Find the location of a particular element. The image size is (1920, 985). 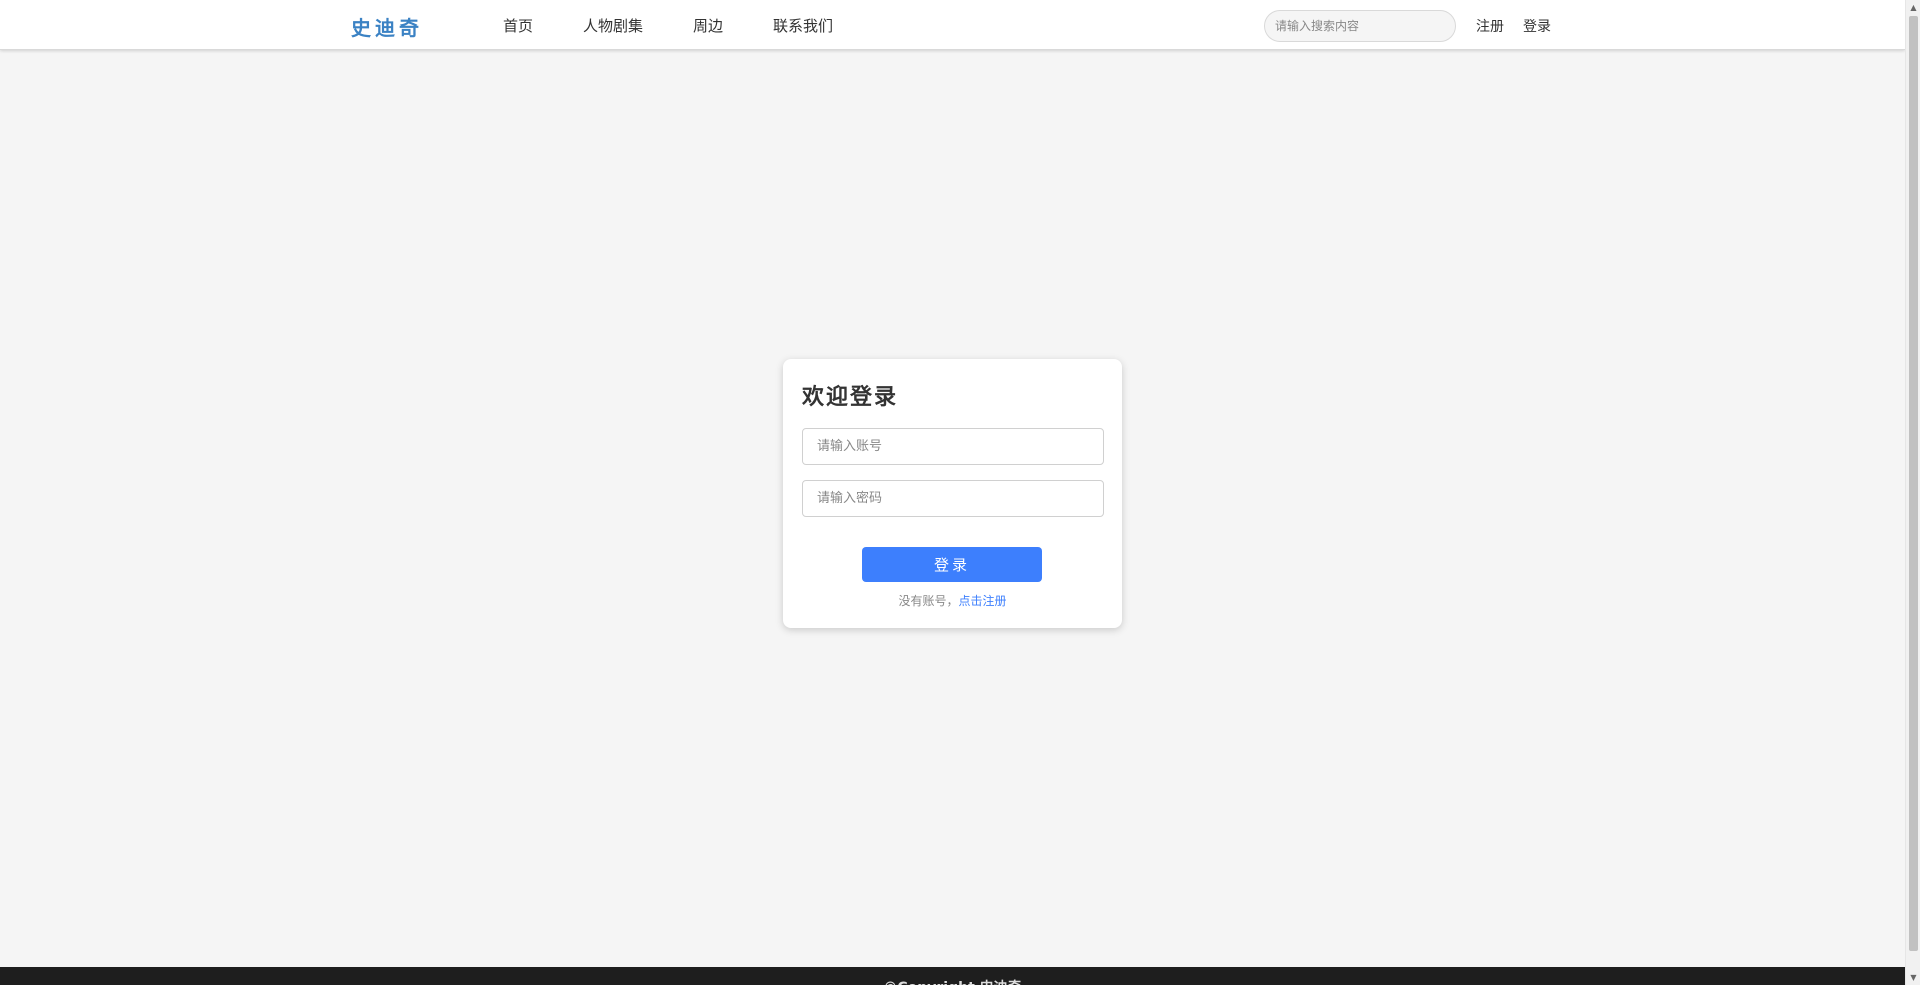

password-input is located at coordinates (953, 498).